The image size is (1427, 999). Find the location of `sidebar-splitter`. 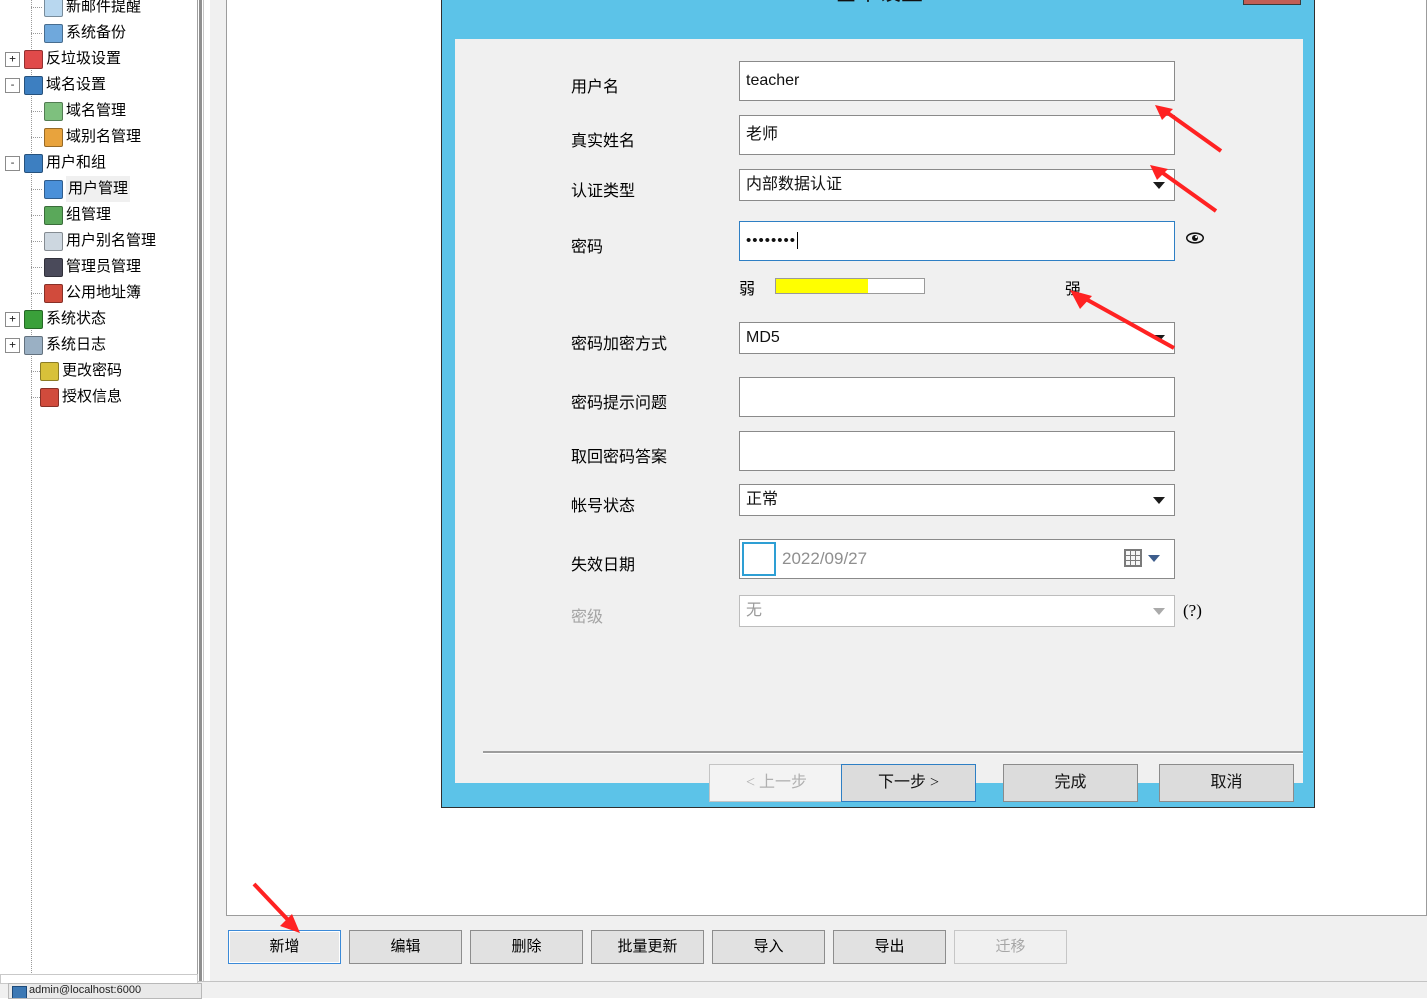

sidebar-splitter is located at coordinates (202, 490).